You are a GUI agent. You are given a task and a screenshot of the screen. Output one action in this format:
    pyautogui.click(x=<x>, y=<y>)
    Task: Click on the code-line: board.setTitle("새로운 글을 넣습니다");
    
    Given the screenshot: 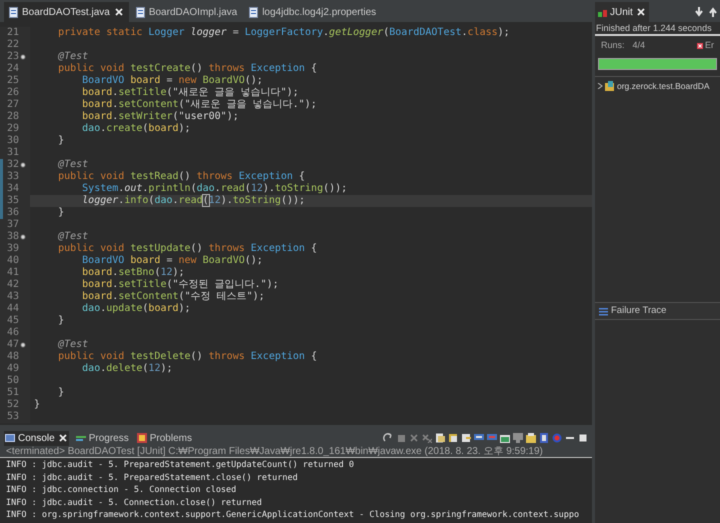 What is the action you would take?
    pyautogui.click(x=190, y=93)
    